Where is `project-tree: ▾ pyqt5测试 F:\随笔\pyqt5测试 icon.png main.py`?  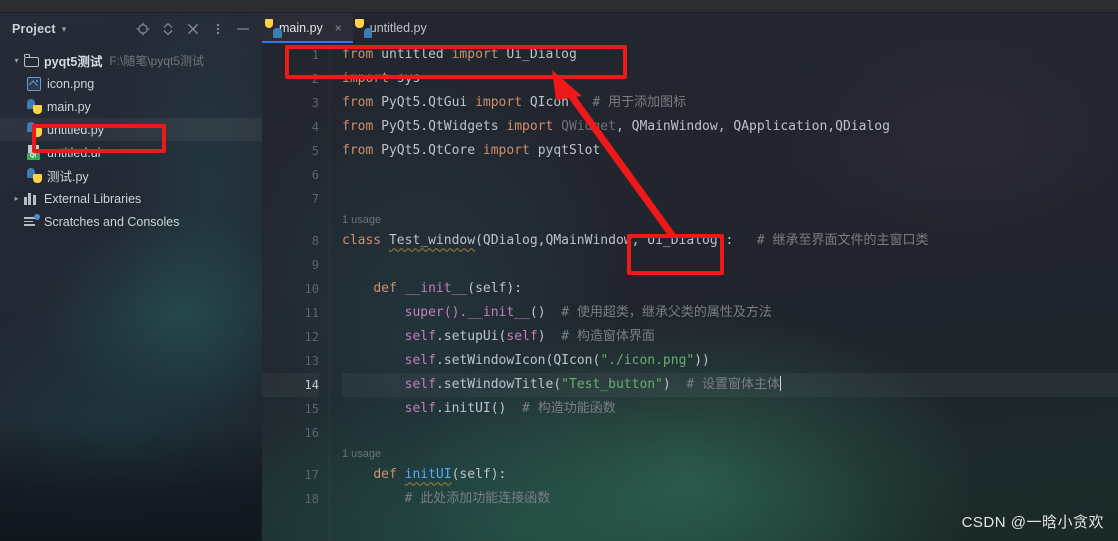
project-tree: ▾ pyqt5测试 F:\随笔\pyqt5测试 icon.png main.py is located at coordinates (131, 139).